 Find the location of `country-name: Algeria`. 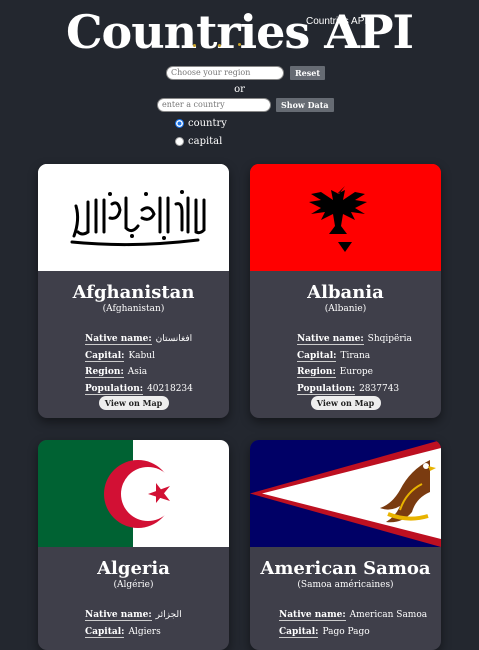

country-name: Algeria is located at coordinates (133, 568).